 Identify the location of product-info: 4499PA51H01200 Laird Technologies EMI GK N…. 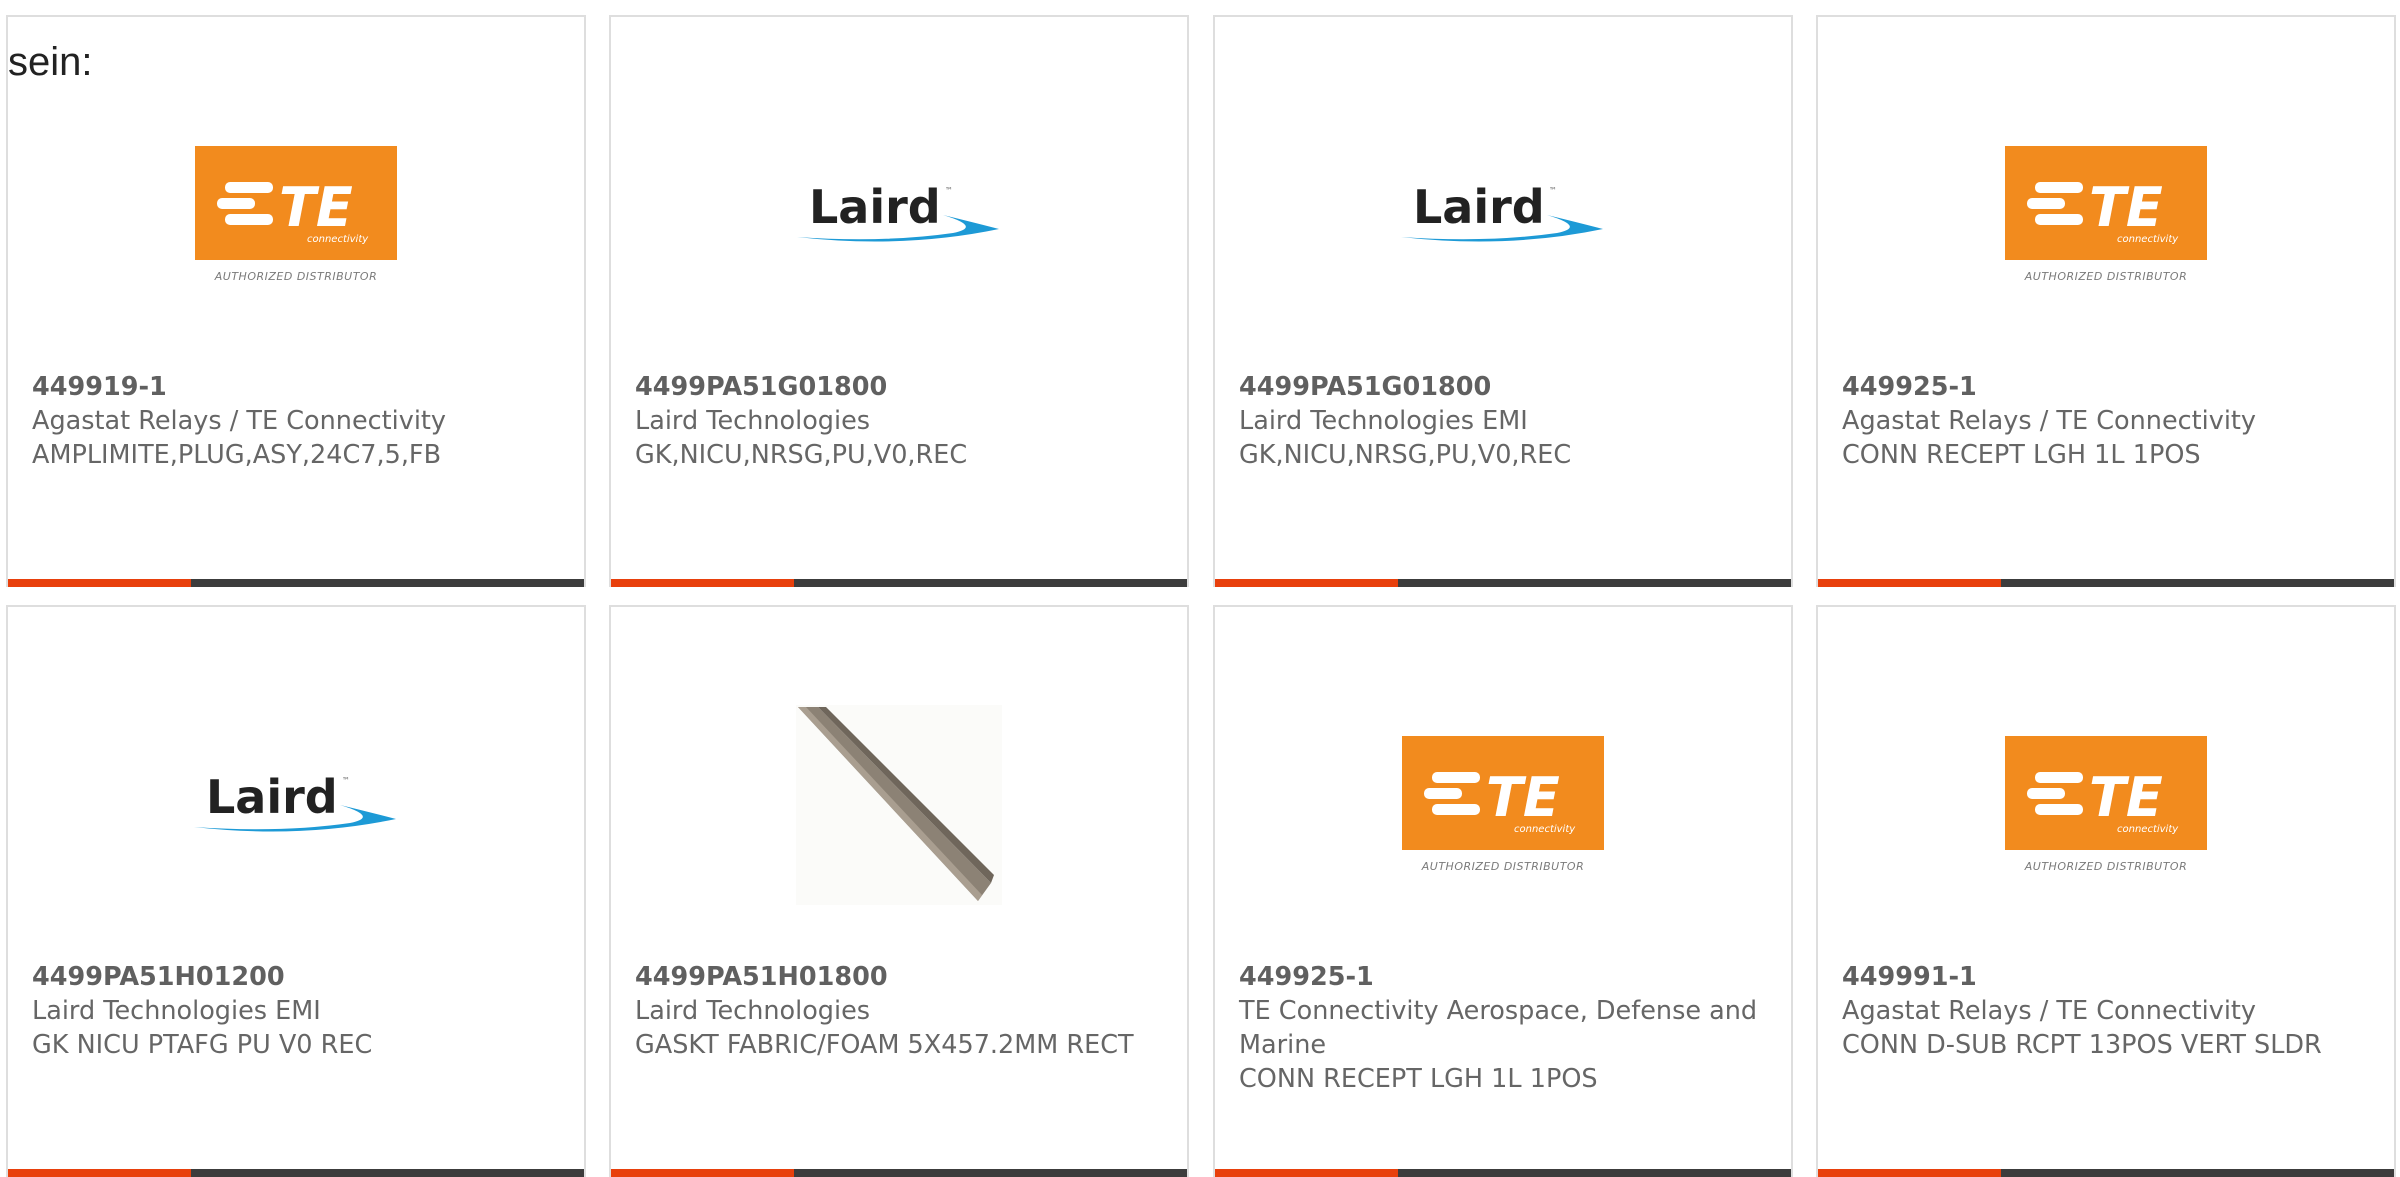
(296, 1011).